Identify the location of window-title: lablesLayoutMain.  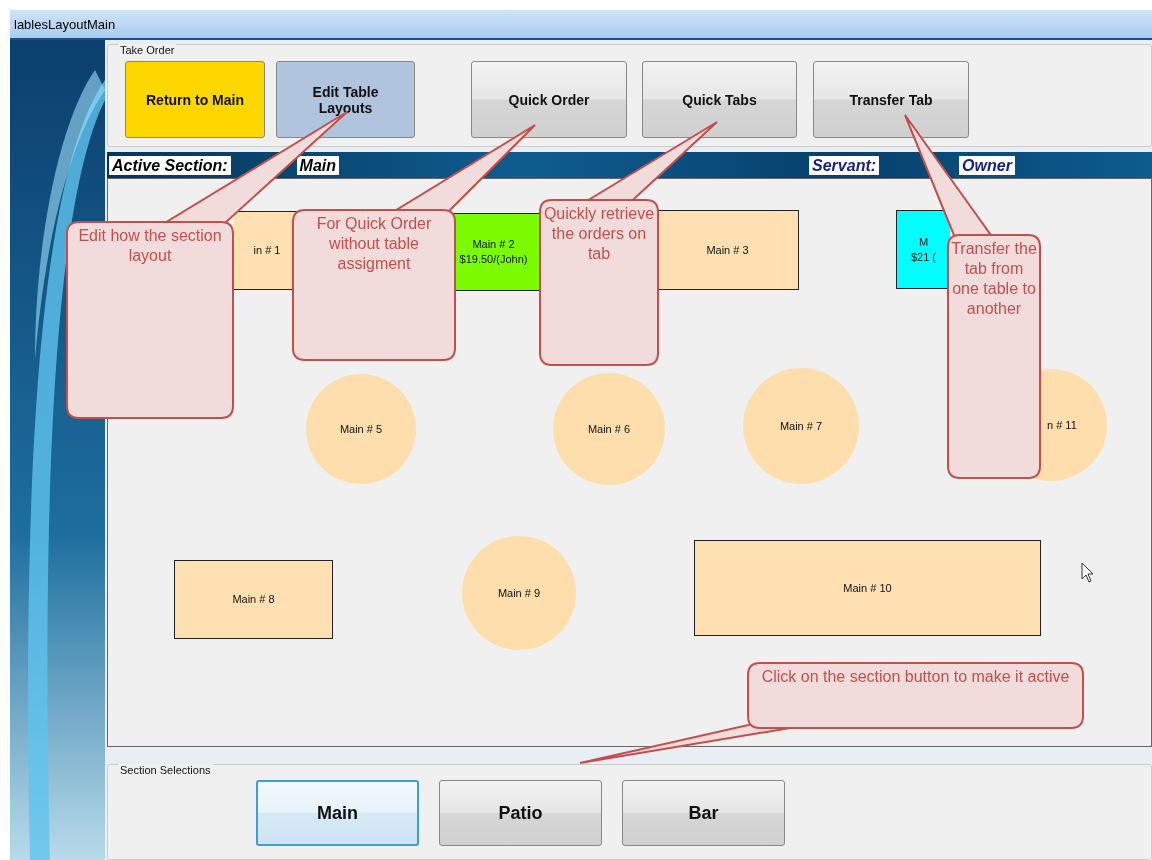
(65, 24).